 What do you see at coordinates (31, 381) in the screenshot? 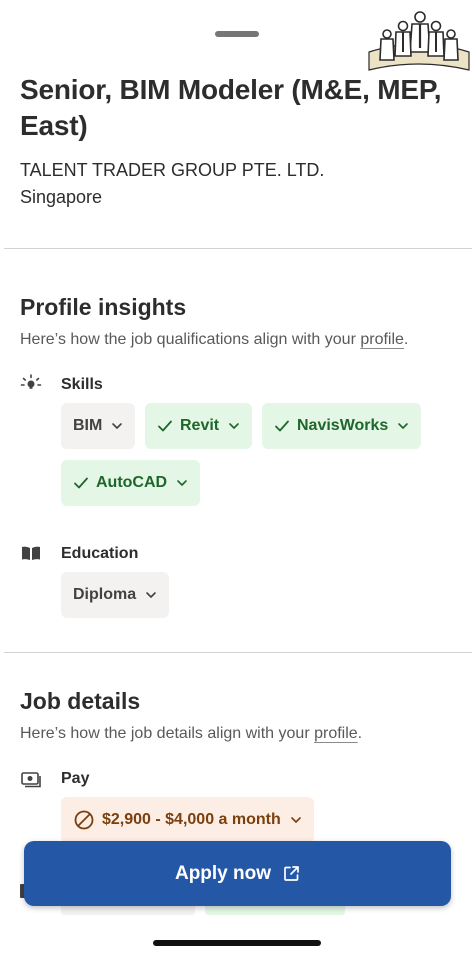
I see `lightbulb-icon` at bounding box center [31, 381].